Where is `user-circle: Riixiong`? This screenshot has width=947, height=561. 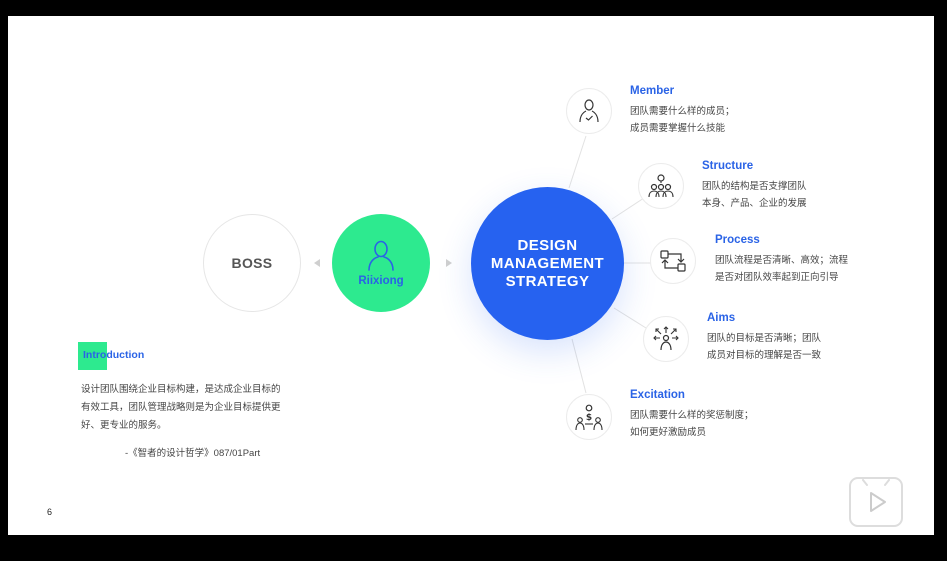
user-circle: Riixiong is located at coordinates (381, 263).